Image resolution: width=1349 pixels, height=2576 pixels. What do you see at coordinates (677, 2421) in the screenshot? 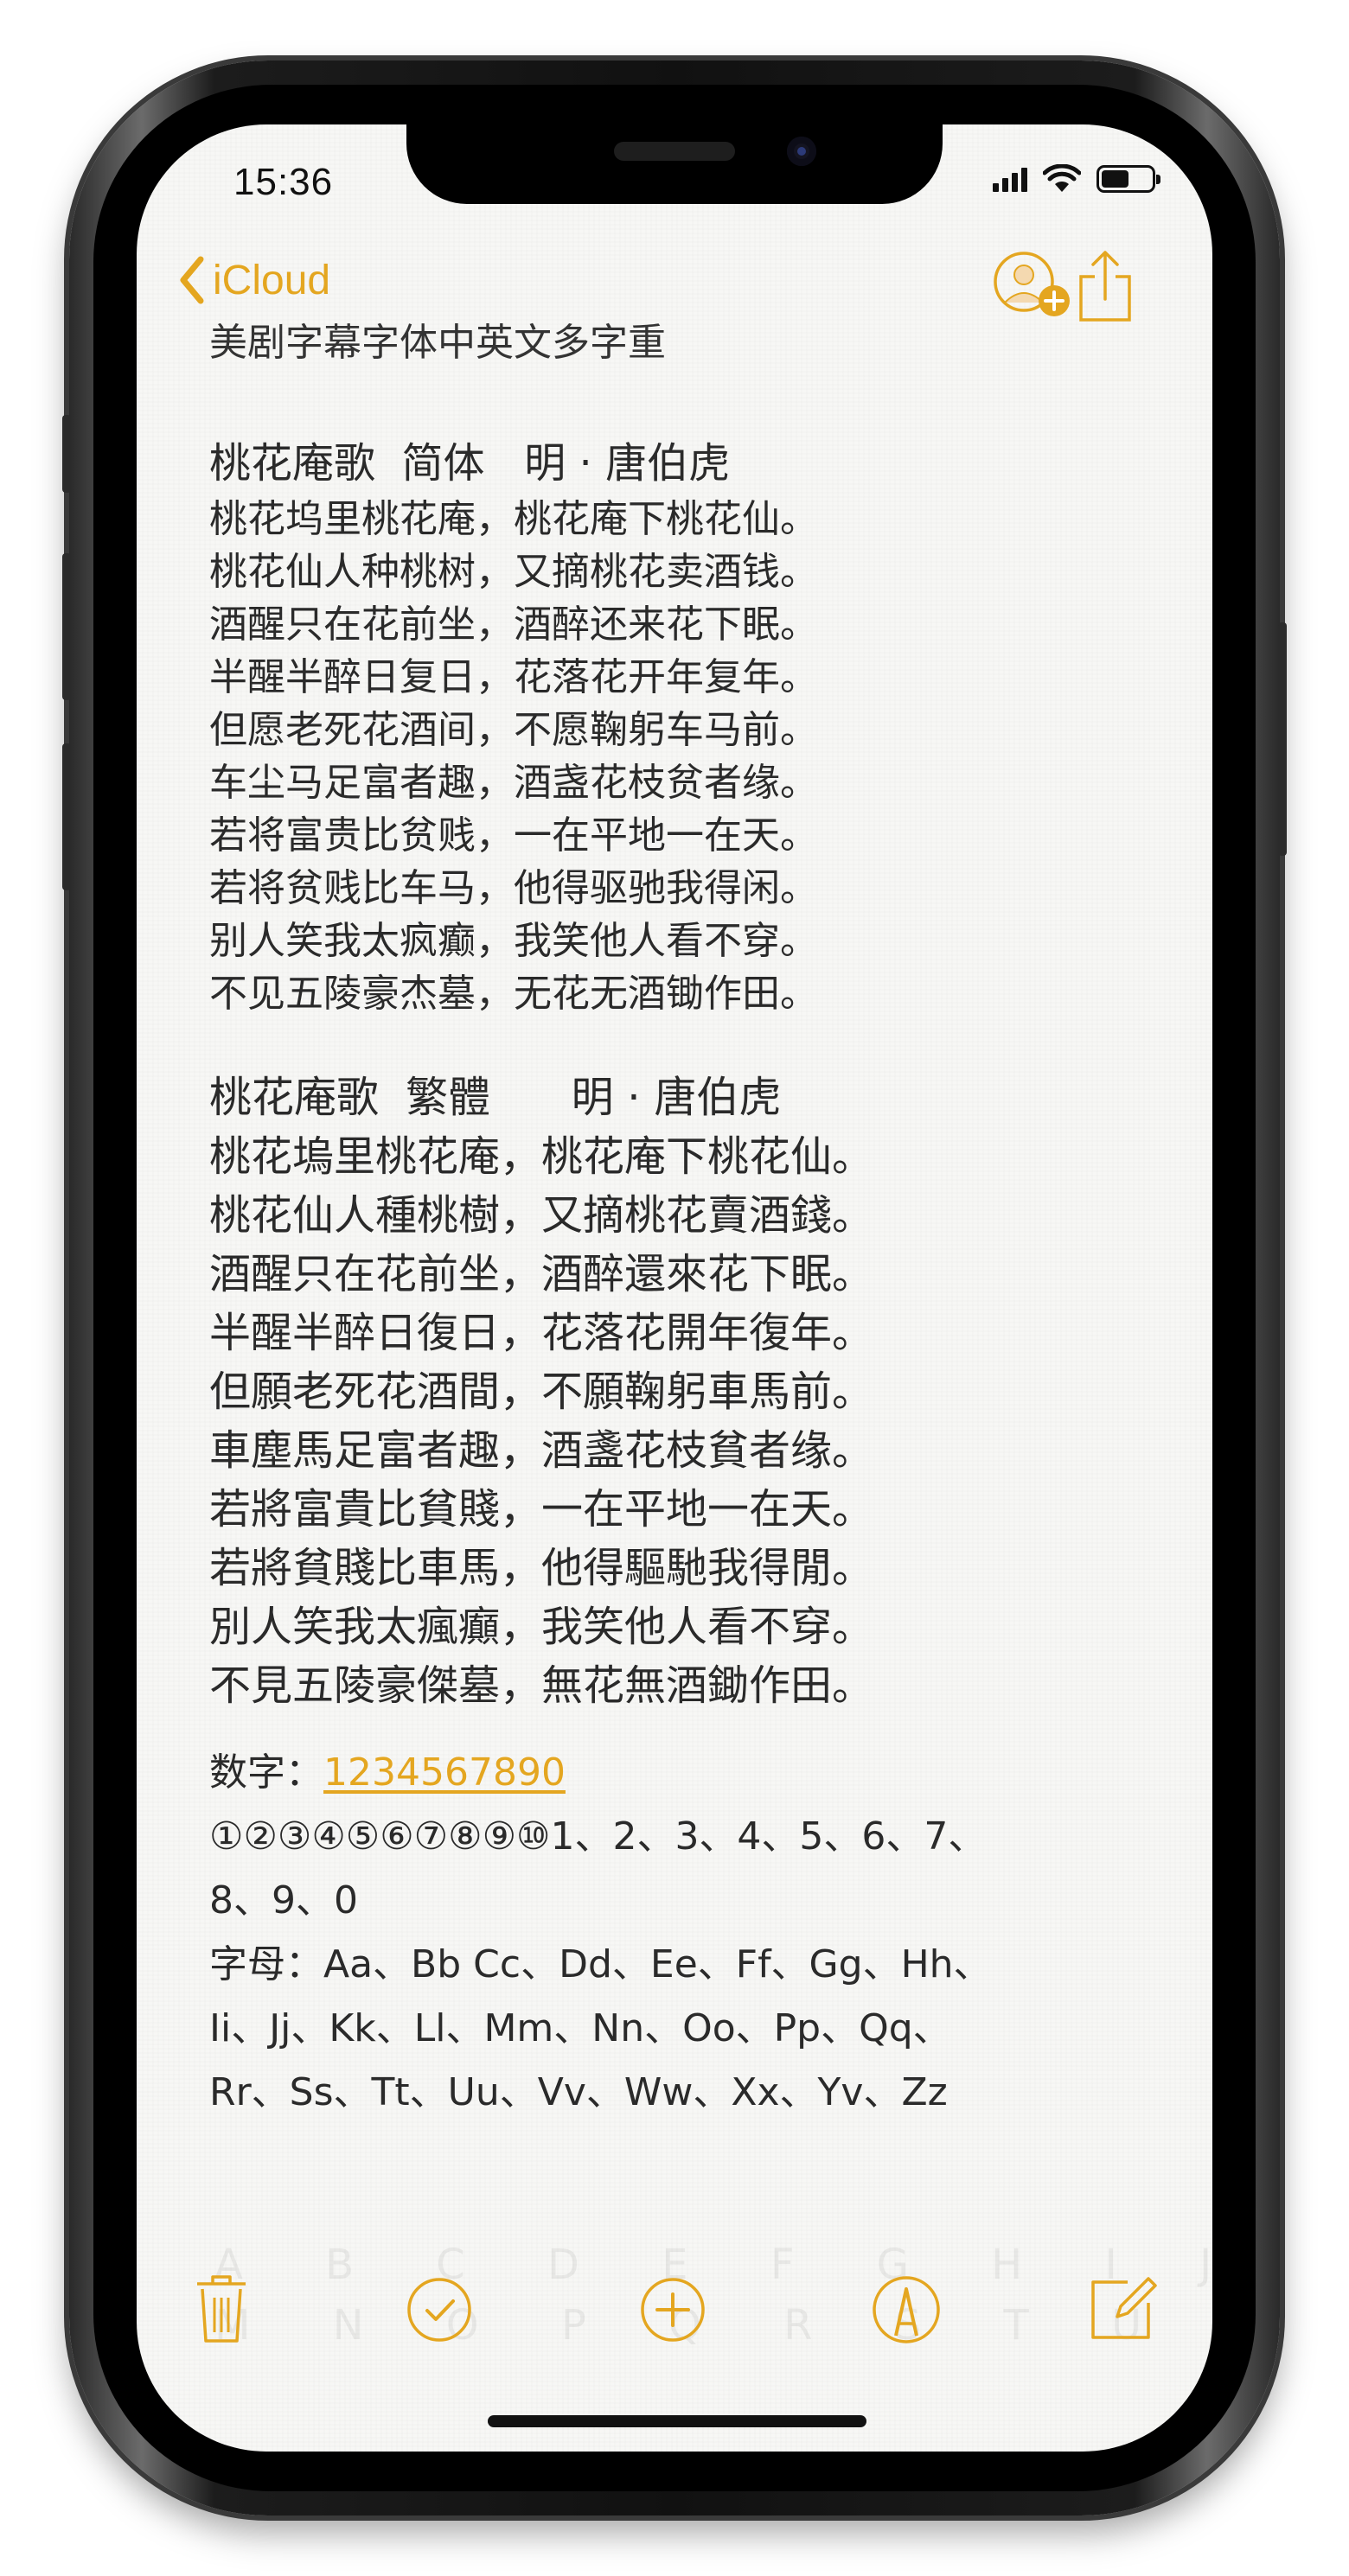
I see `home-indicator` at bounding box center [677, 2421].